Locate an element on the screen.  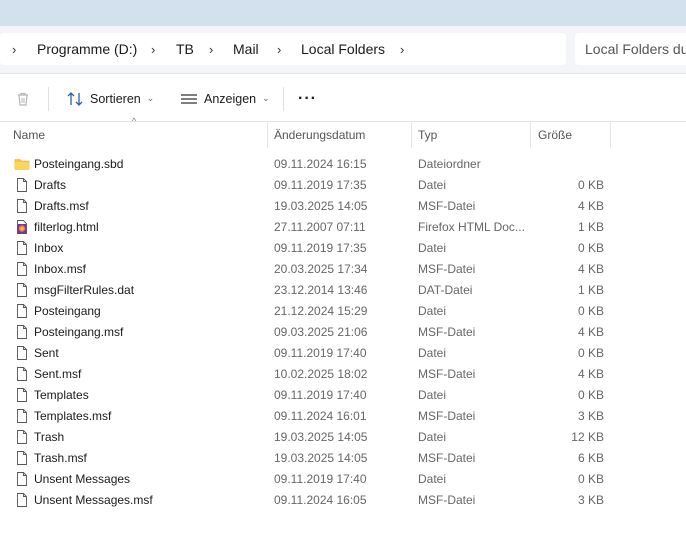
delete-button is located at coordinates (23, 98).